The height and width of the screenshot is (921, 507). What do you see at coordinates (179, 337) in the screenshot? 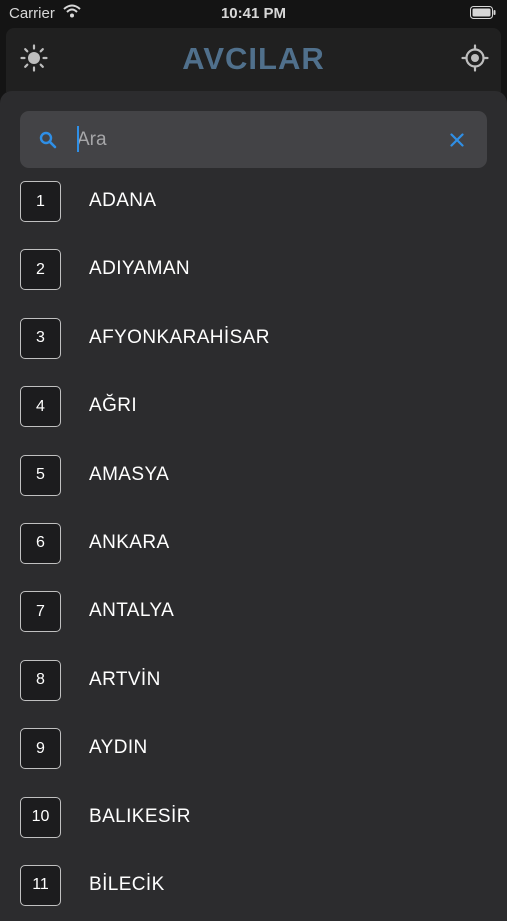
I see `city-name: AFYONKARAHİSAR` at bounding box center [179, 337].